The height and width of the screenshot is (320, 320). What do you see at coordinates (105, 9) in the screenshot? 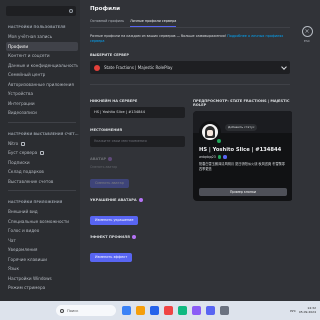
I see `page-title: Профили` at bounding box center [105, 9].